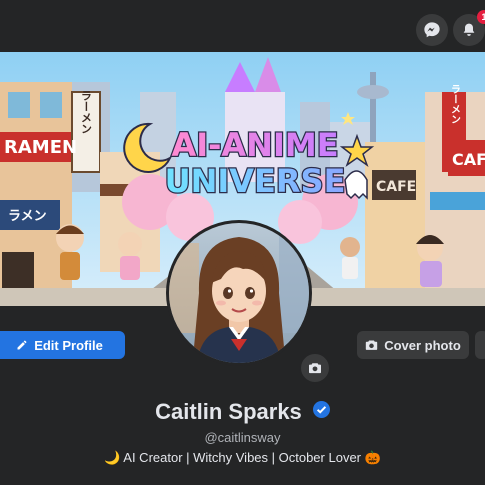 This screenshot has width=485, height=485. Describe the element at coordinates (86, 112) in the screenshot. I see `cover-sign-ramen-vertical: ラーメン` at that location.